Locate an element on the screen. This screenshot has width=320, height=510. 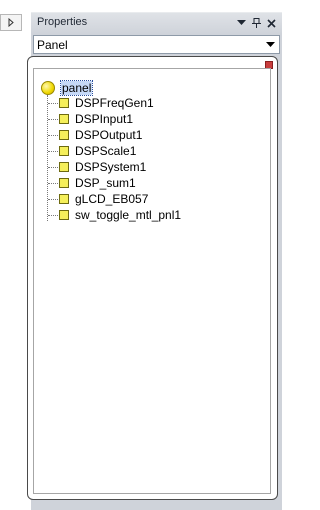
tree-item-label: DSPSystem1 is located at coordinates (111, 167).